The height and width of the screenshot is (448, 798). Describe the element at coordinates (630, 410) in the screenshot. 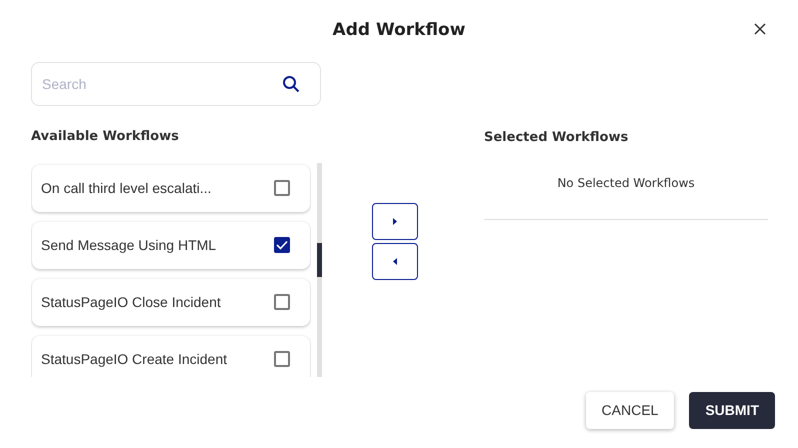

I see `cancel-button: CANCEL` at that location.